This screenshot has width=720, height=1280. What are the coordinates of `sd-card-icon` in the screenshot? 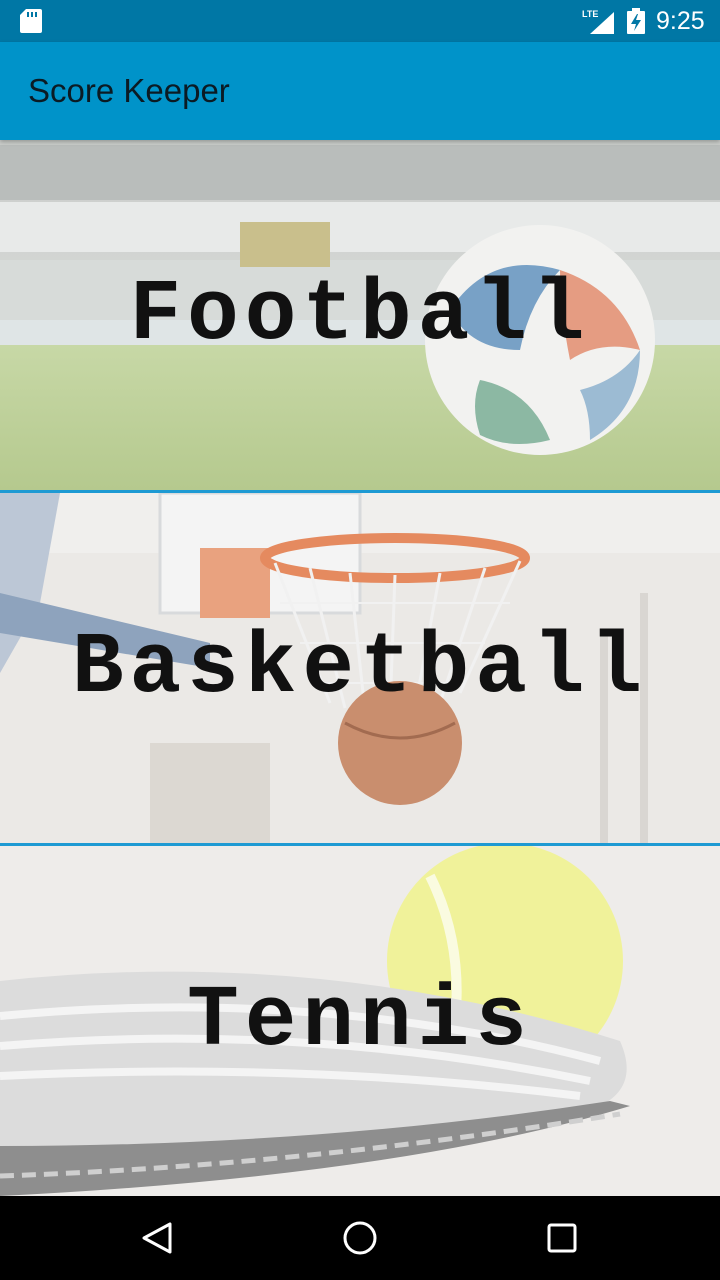 It's located at (31, 21).